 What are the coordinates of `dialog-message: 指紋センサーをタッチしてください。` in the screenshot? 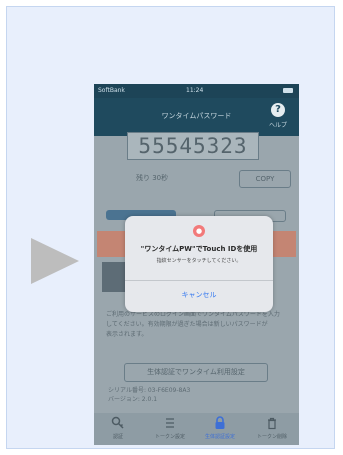 It's located at (199, 261).